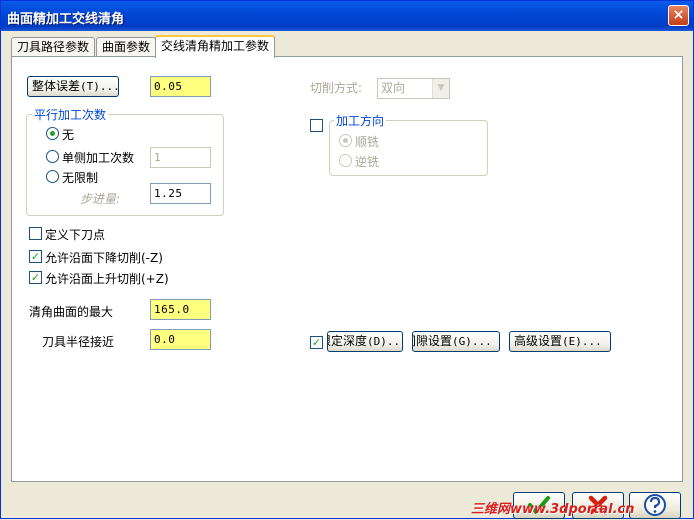  What do you see at coordinates (367, 162) in the screenshot?
I see `radio-conventional-label: 逆铣` at bounding box center [367, 162].